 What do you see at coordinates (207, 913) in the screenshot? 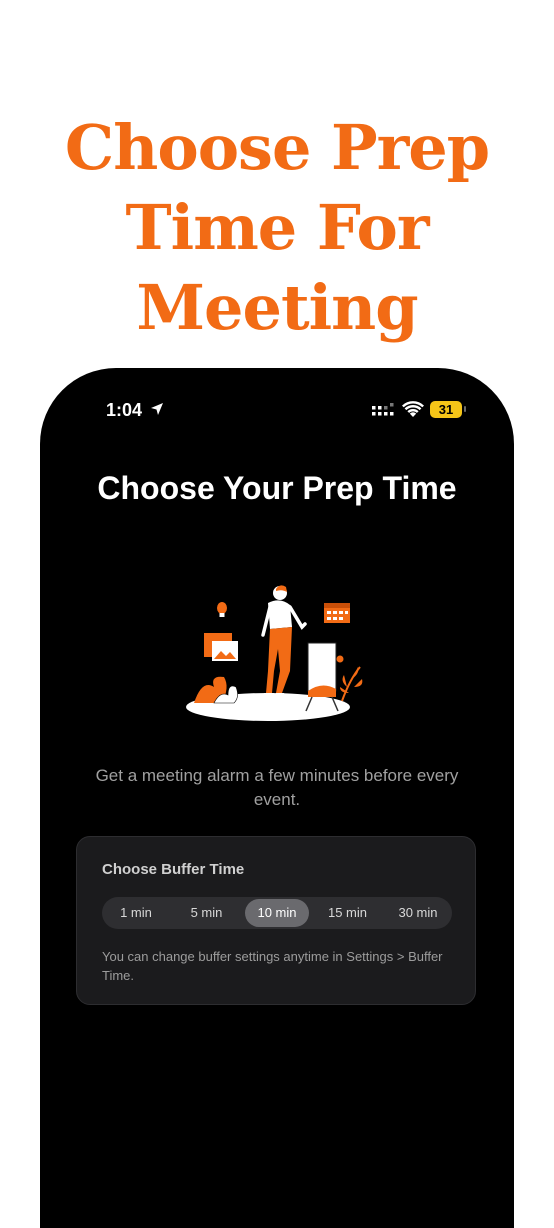
I see `buffer-option-5-min: 5 min` at bounding box center [207, 913].